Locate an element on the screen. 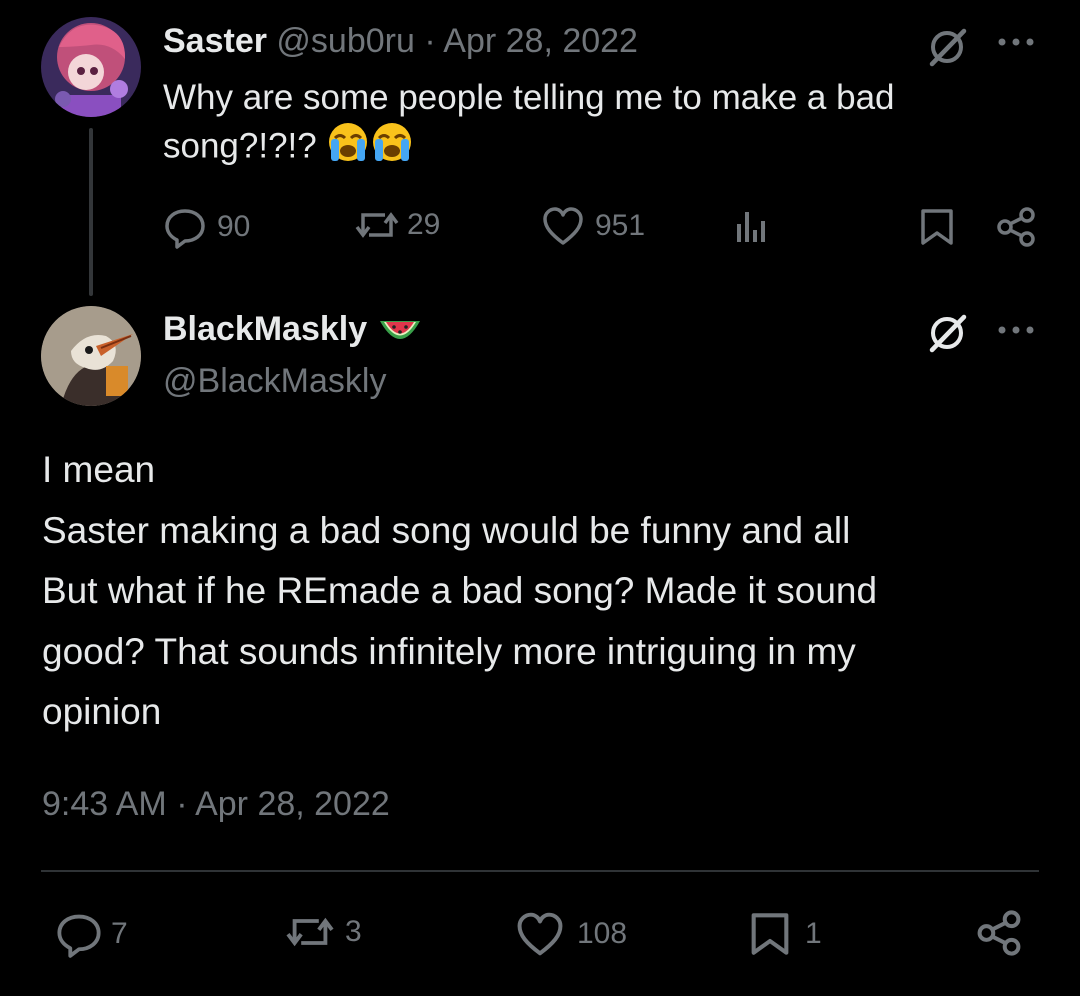 The image size is (1080, 996). parent-handle: @sub0ru is located at coordinates (345, 41).